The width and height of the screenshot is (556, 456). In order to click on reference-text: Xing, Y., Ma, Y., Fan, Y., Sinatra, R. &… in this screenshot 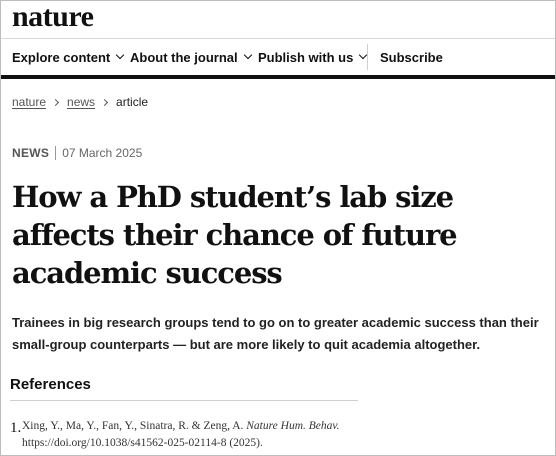, I will do `click(181, 435)`.